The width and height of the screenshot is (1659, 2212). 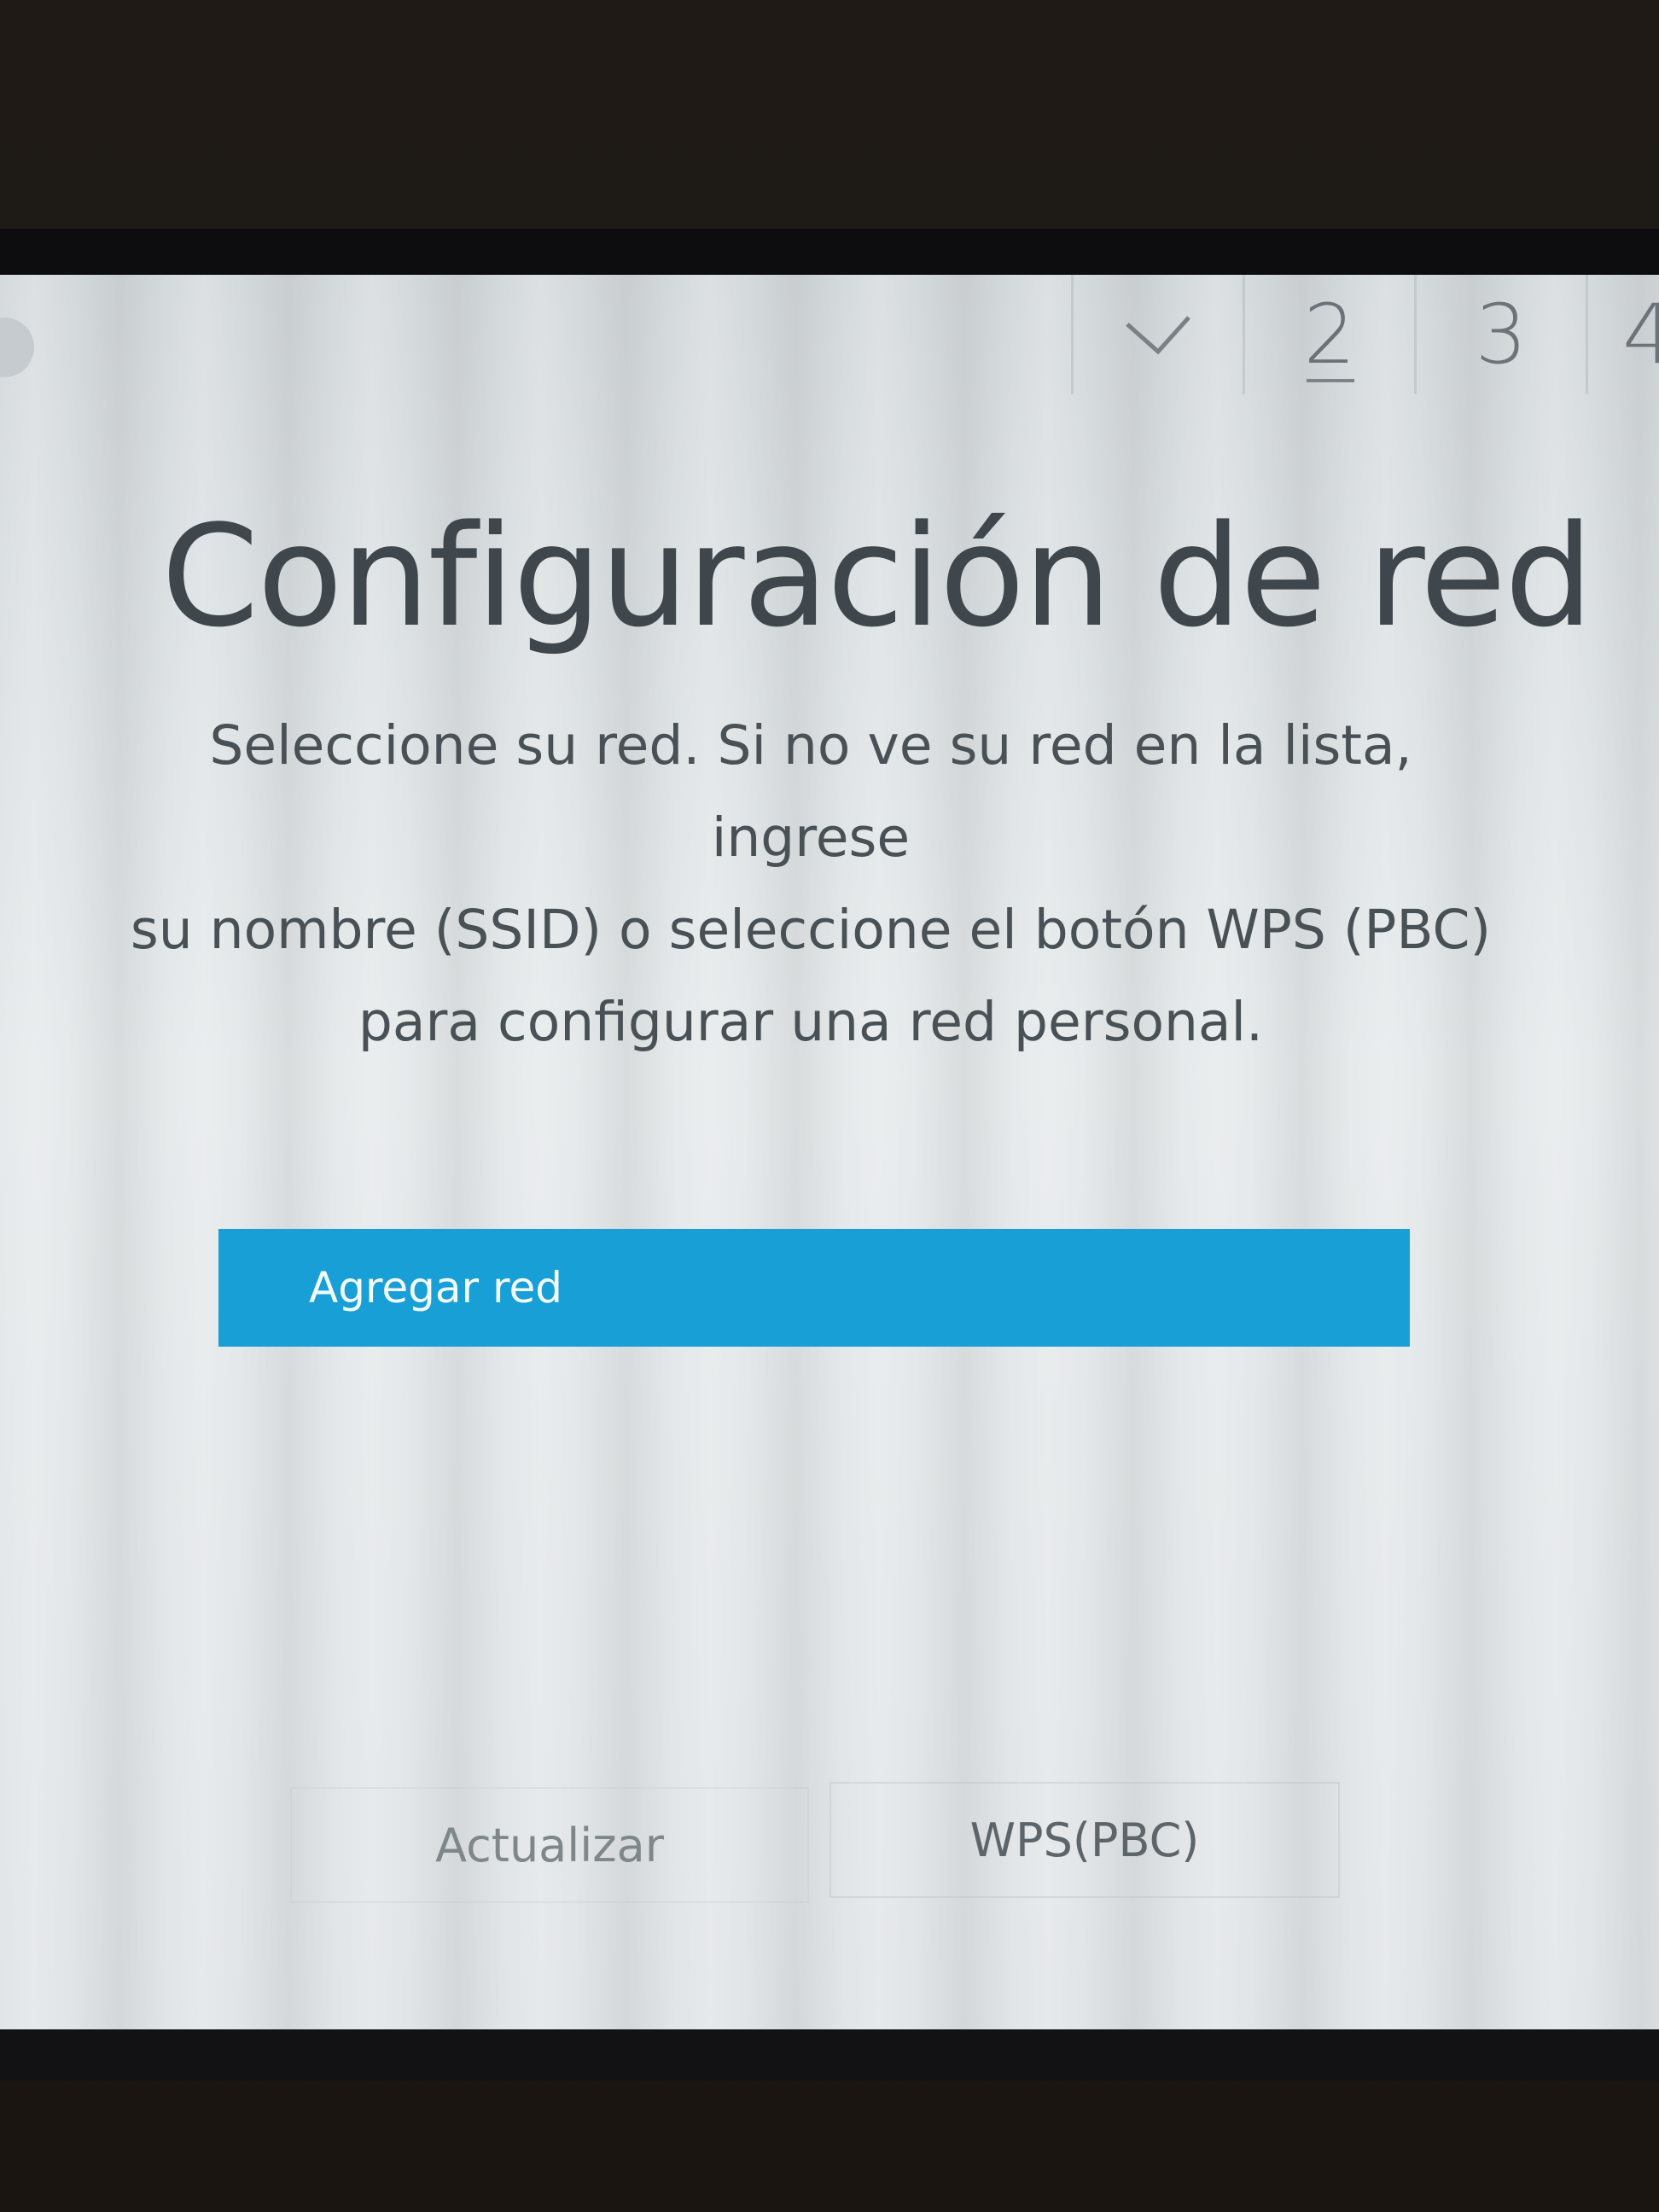 What do you see at coordinates (17, 347) in the screenshot?
I see `back-indicator` at bounding box center [17, 347].